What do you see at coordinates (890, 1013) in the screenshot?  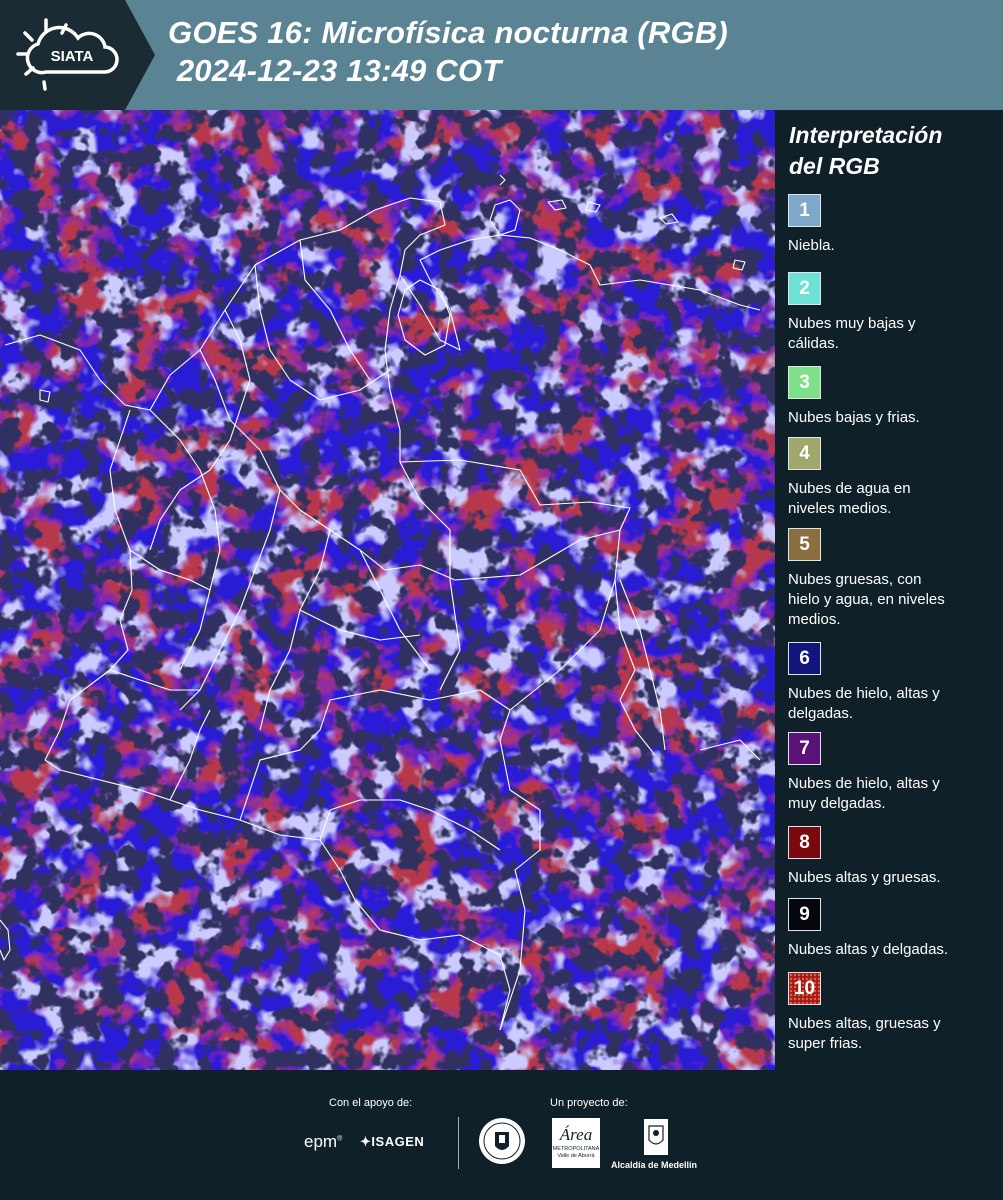 I see `legend-item-10: 10 Nubes altas, gruesas y super frias.` at bounding box center [890, 1013].